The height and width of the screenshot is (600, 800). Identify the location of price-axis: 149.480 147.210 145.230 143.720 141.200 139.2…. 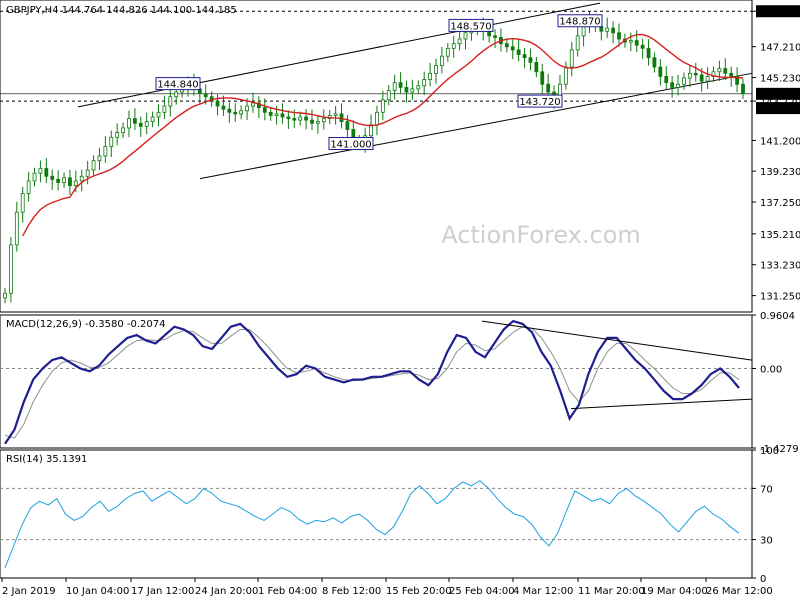
(776, 154).